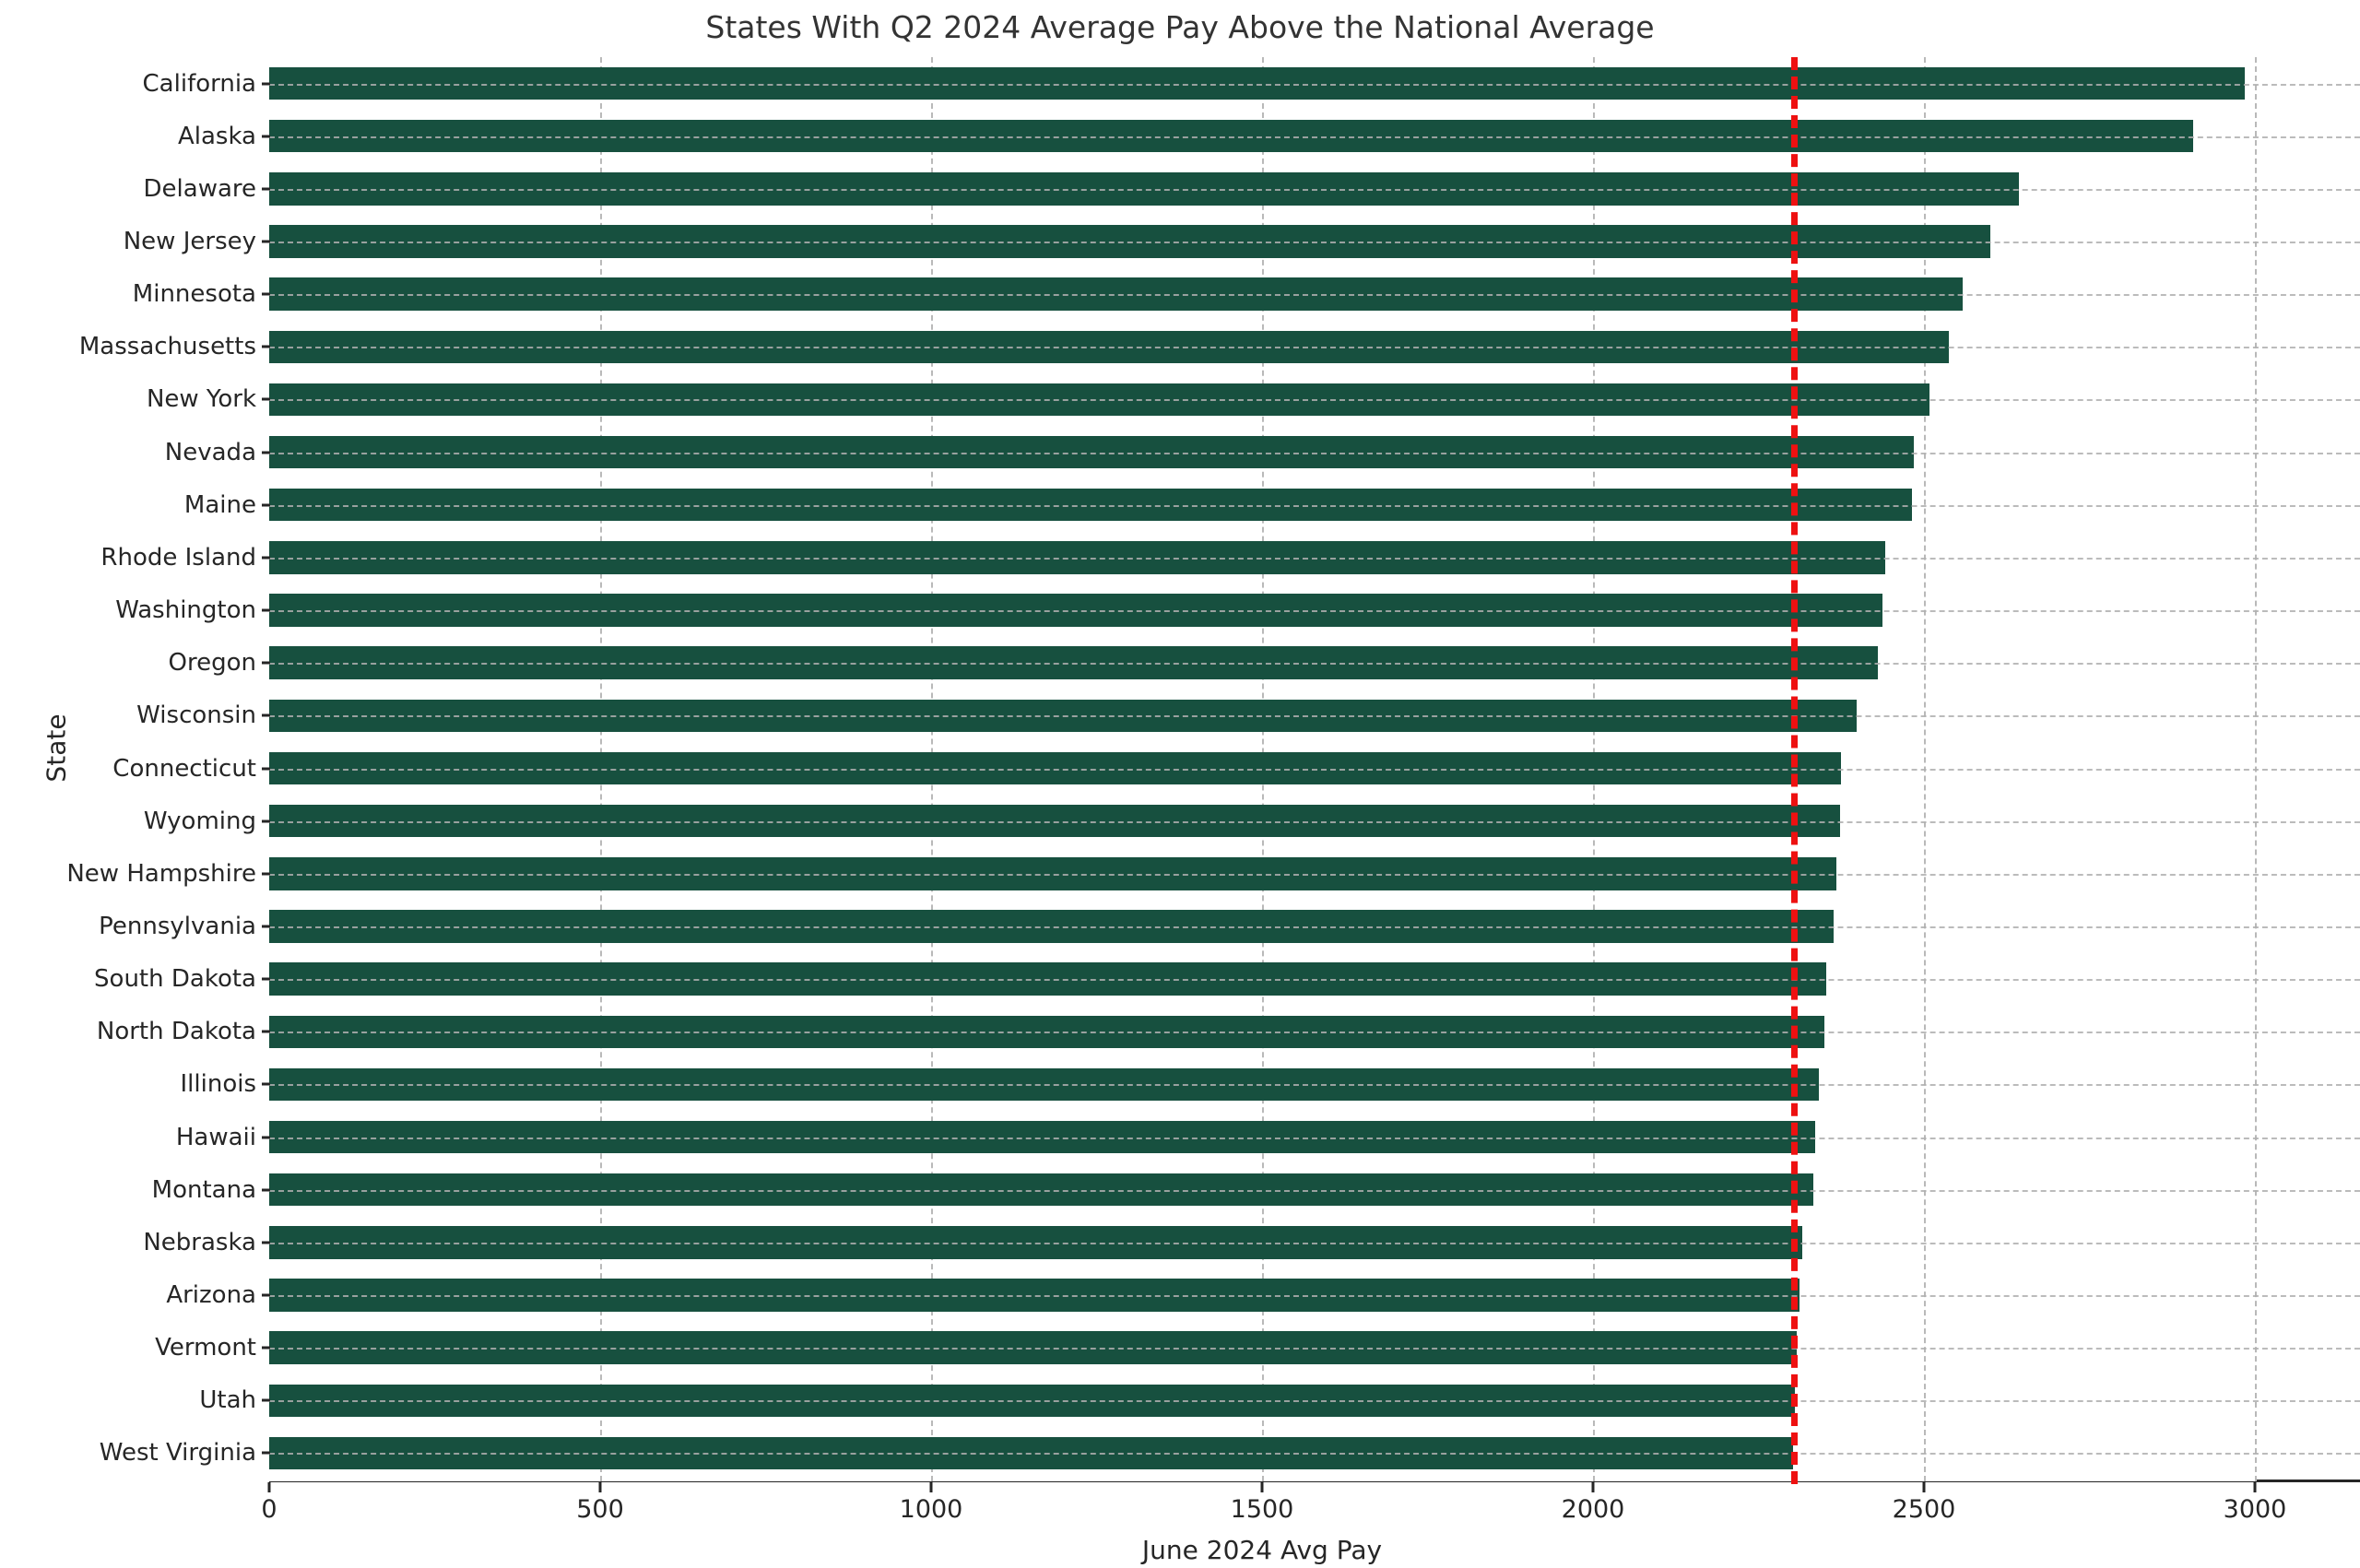  What do you see at coordinates (175, 979) in the screenshot?
I see `y-tick-label-south-dakota: South Dakota` at bounding box center [175, 979].